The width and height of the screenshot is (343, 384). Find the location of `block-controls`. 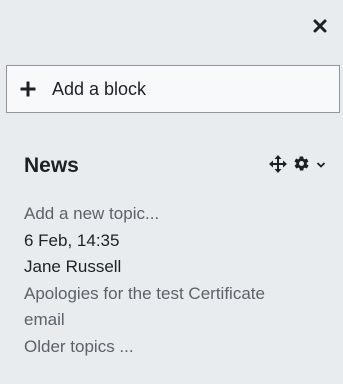

block-controls is located at coordinates (297, 166).